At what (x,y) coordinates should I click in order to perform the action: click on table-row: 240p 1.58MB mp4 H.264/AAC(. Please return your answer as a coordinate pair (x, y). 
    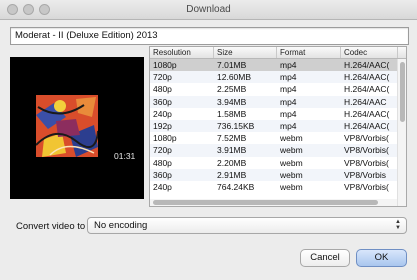
    Looking at the image, I should click on (278, 114).